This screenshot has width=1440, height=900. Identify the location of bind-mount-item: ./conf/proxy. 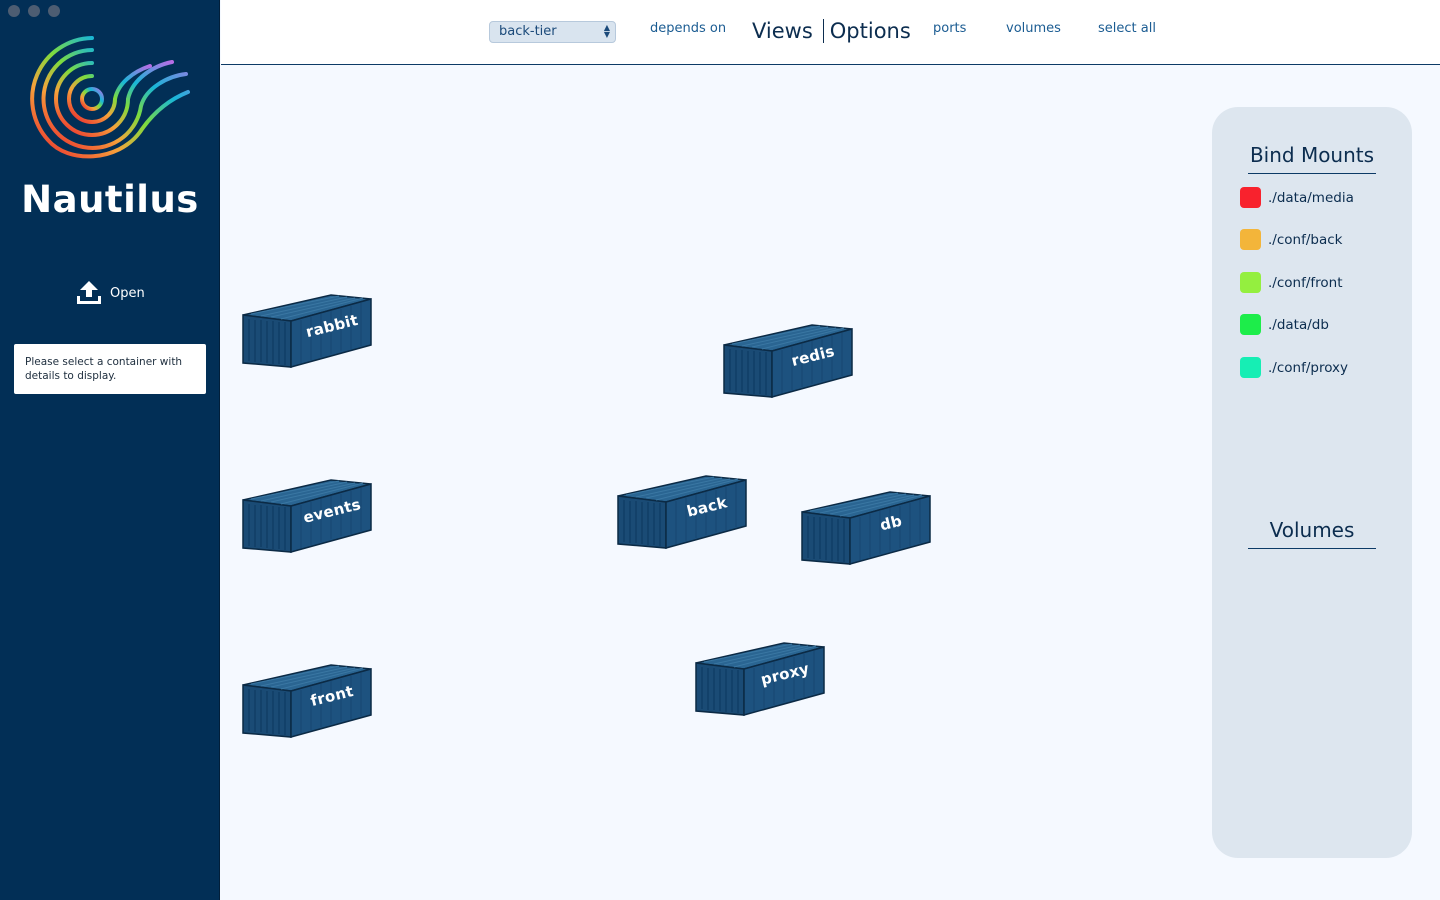
(1294, 367).